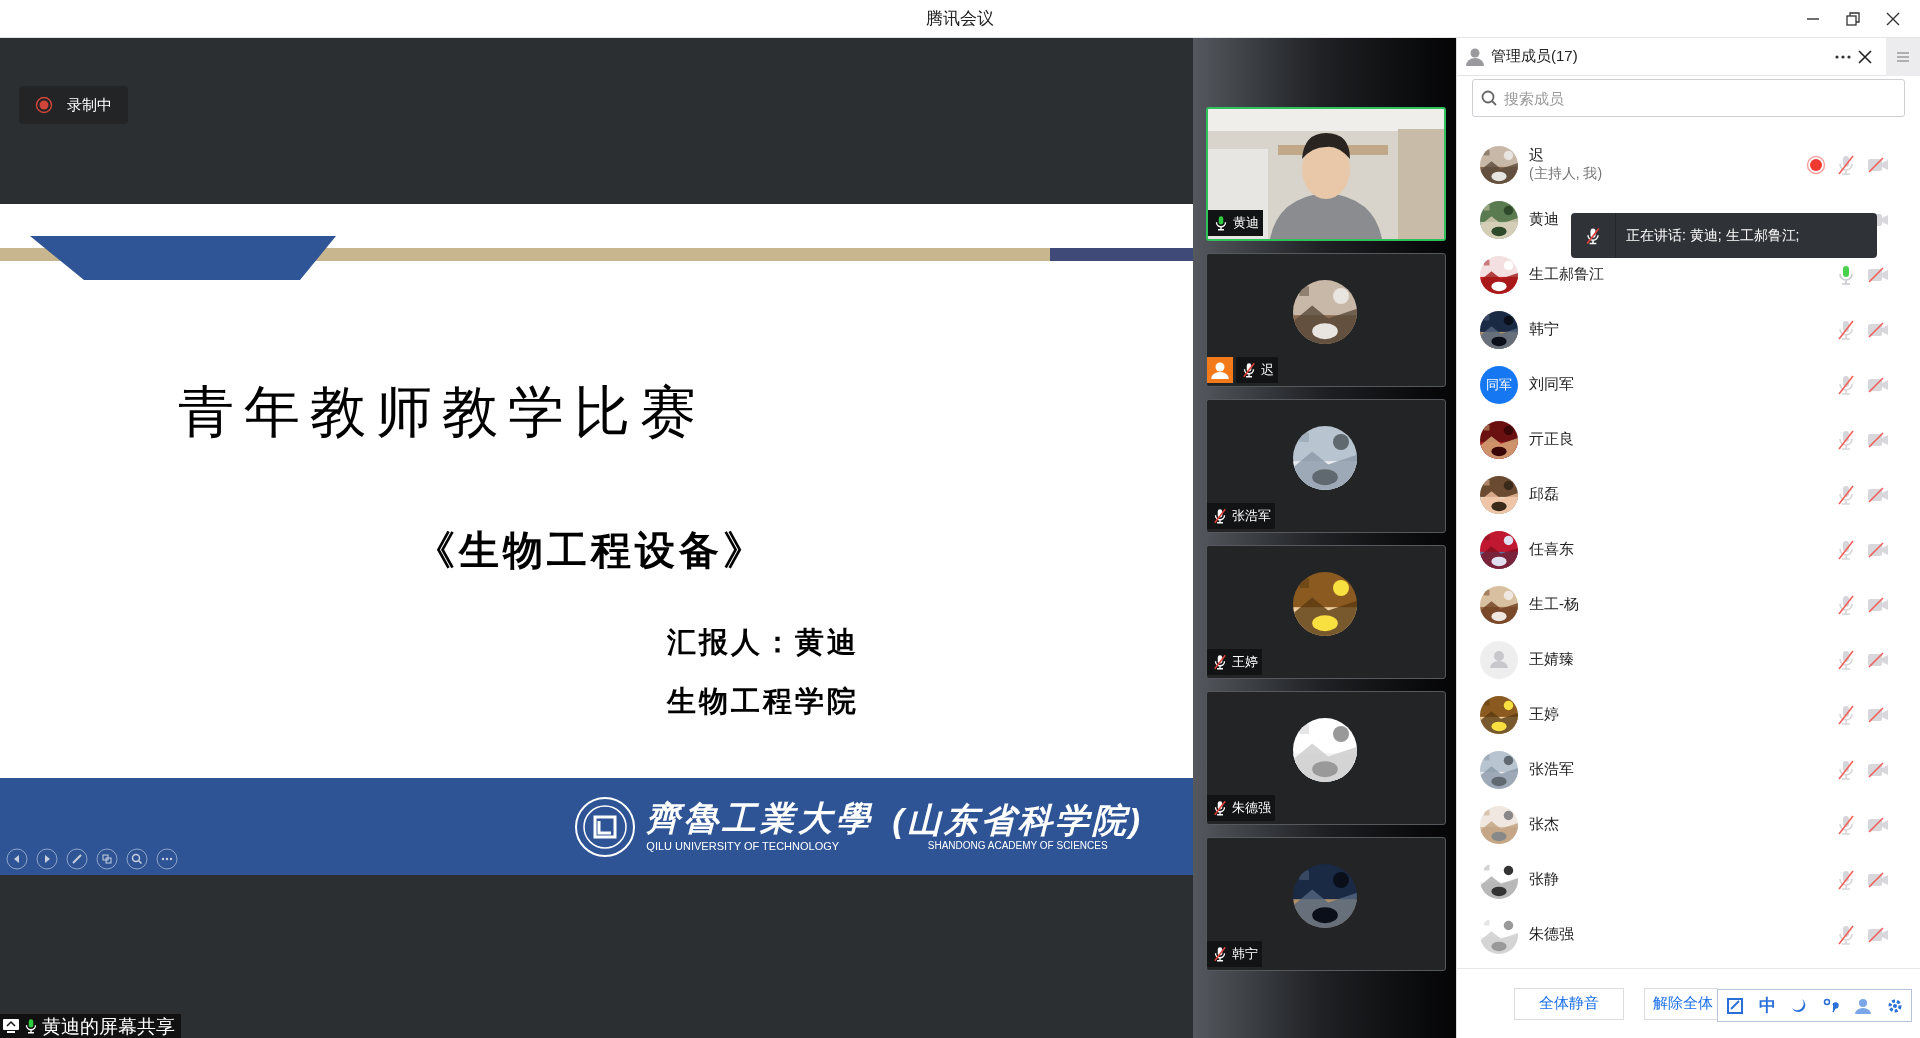 The width and height of the screenshot is (1920, 1038). I want to click on participant-name: 张浩军, so click(1251, 516).